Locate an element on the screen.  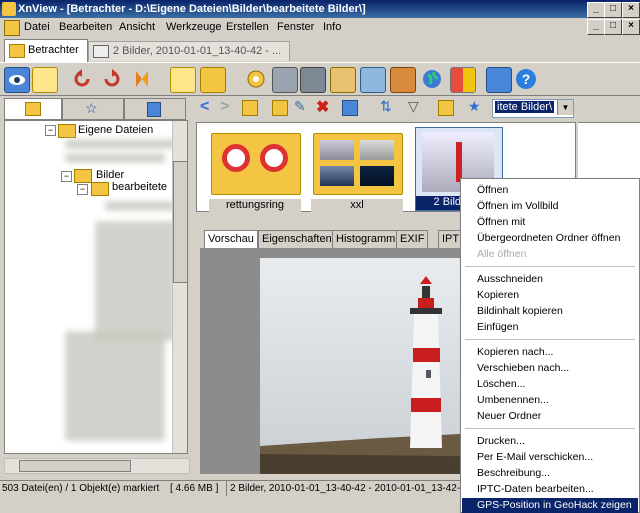
camera-icon is located at coordinates (373, 80).